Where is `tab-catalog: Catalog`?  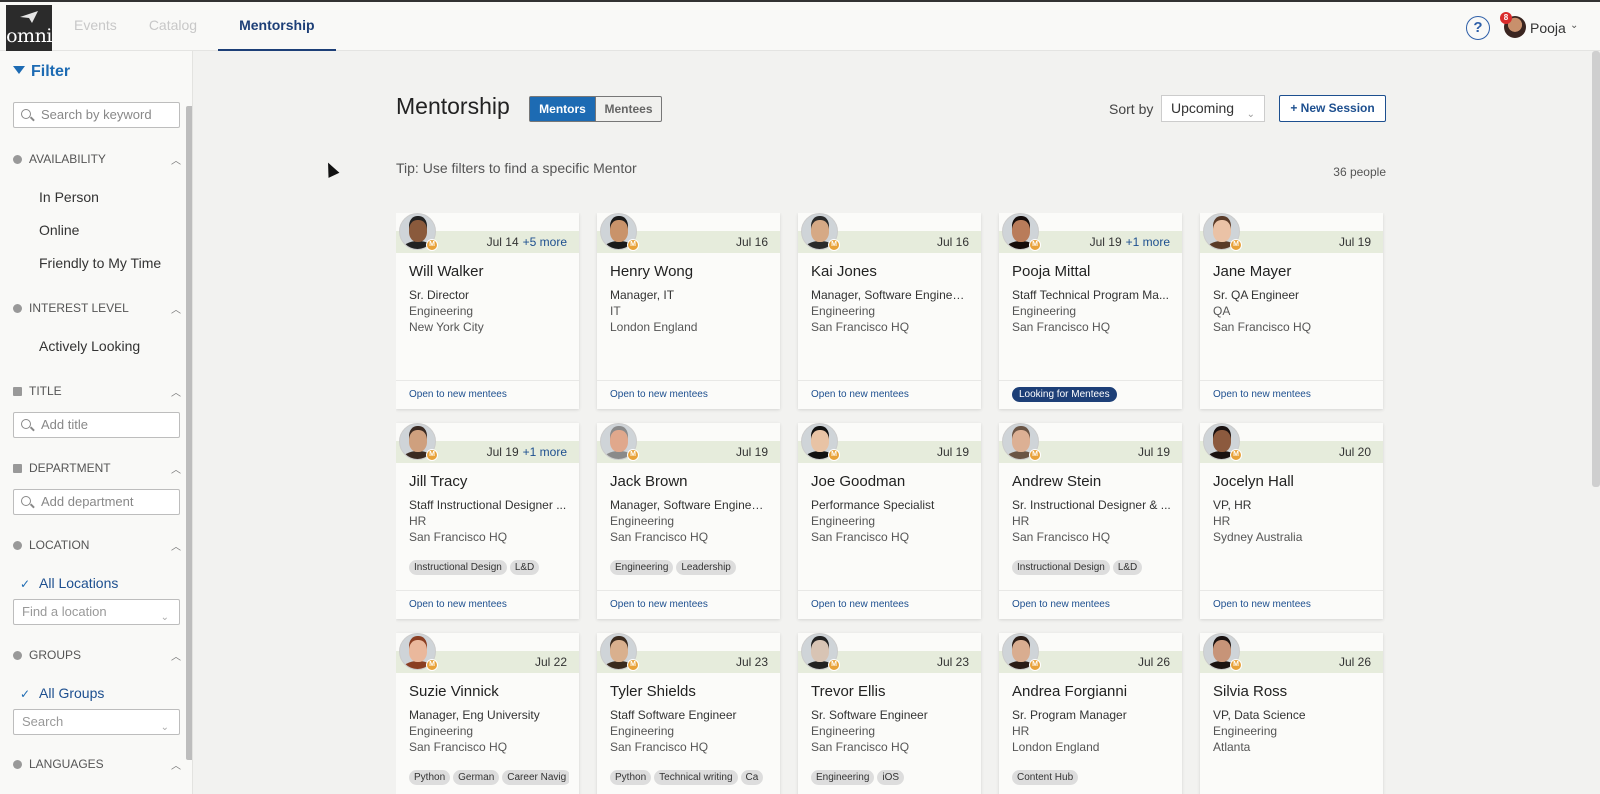
tab-catalog: Catalog is located at coordinates (173, 26).